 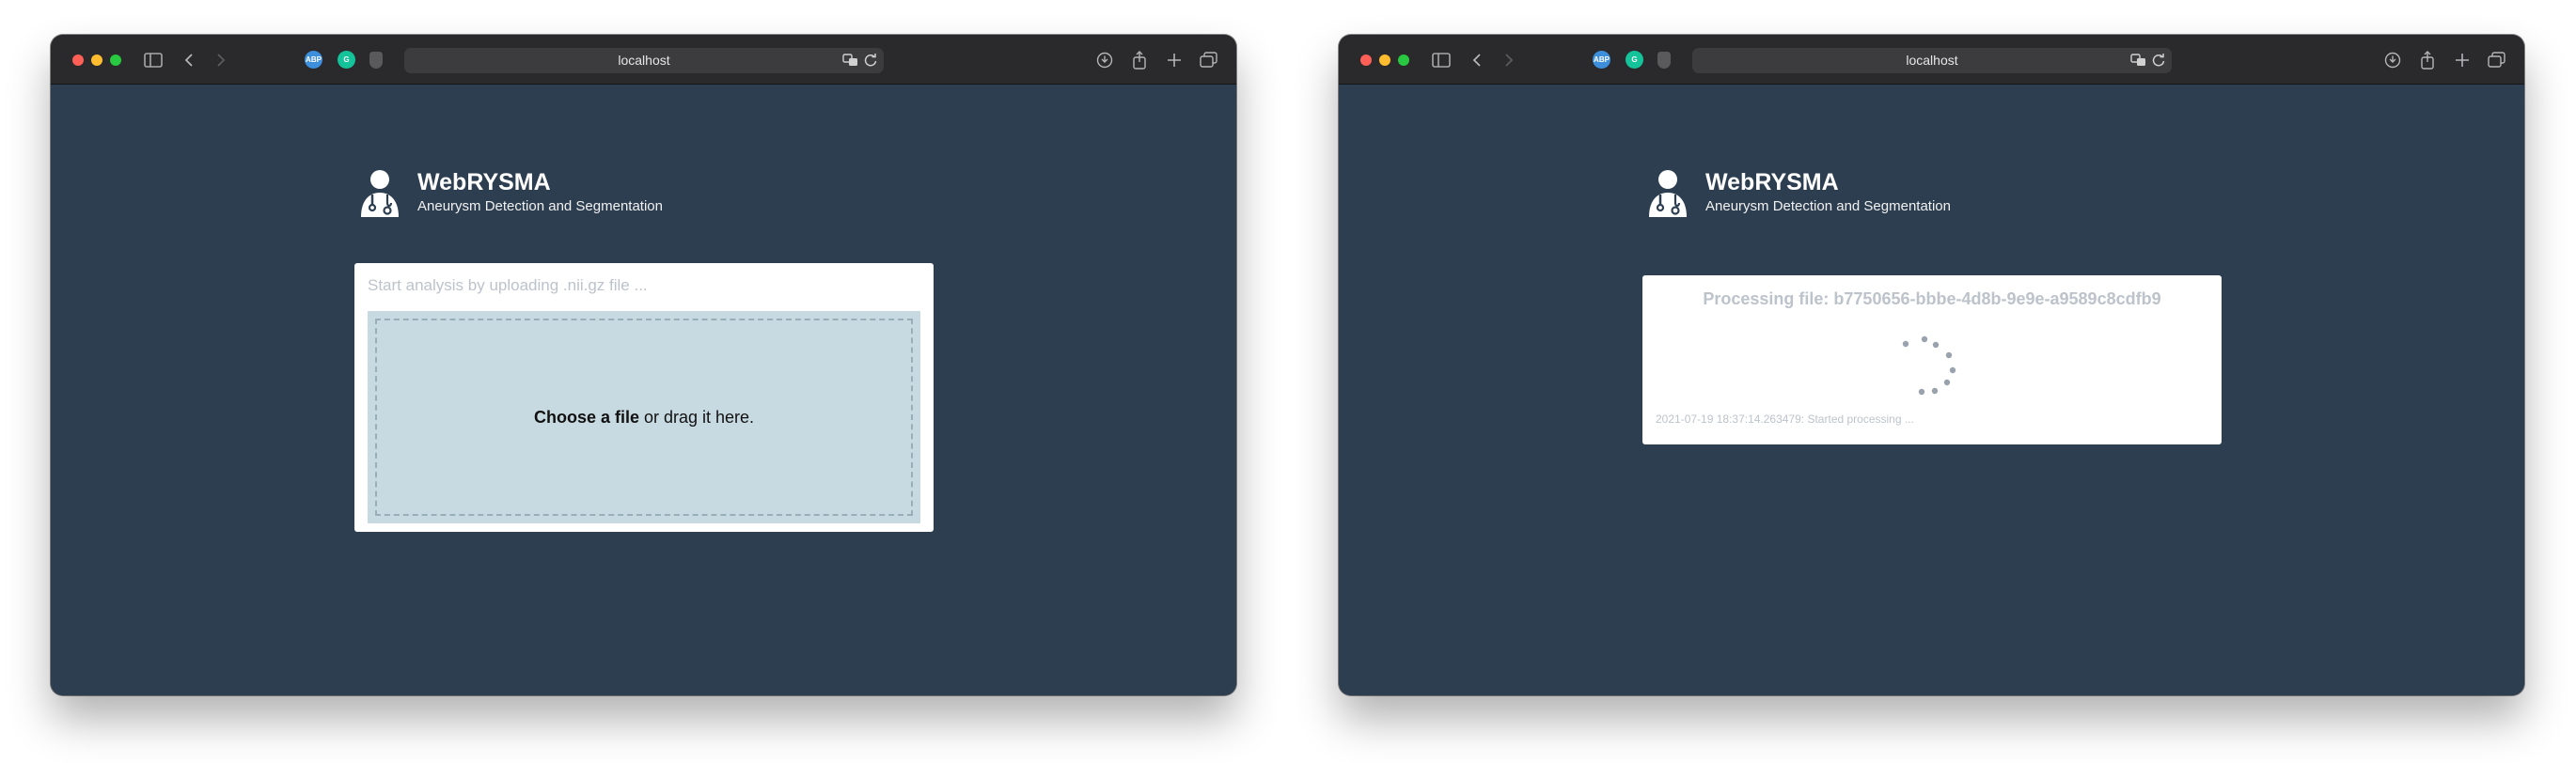 I want to click on file-dropzone: Choose a file or drag it here., so click(x=644, y=417).